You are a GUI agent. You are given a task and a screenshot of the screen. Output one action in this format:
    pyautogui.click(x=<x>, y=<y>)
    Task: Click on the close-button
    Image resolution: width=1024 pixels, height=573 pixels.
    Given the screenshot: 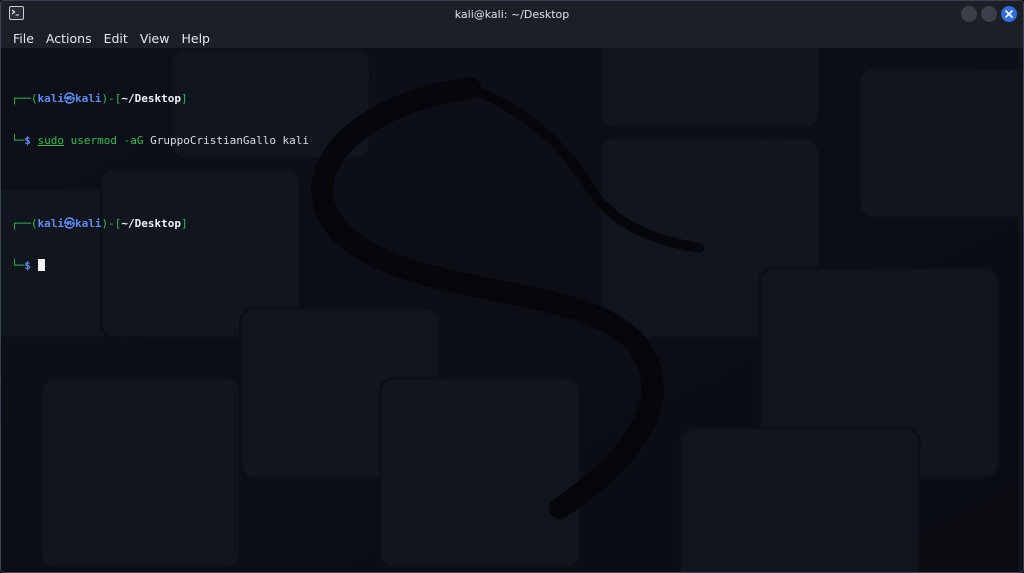 What is the action you would take?
    pyautogui.click(x=1009, y=14)
    